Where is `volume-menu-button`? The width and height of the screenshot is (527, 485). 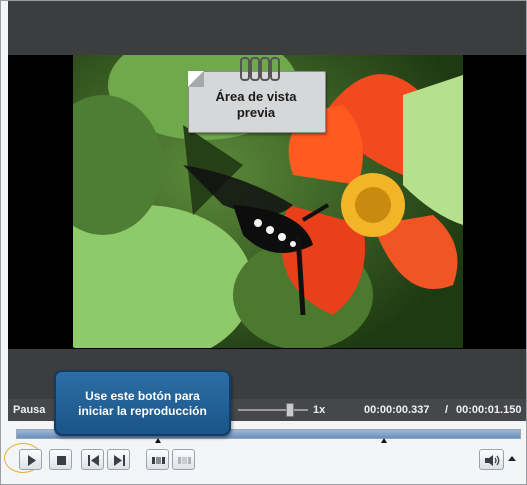 volume-menu-button is located at coordinates (512, 459).